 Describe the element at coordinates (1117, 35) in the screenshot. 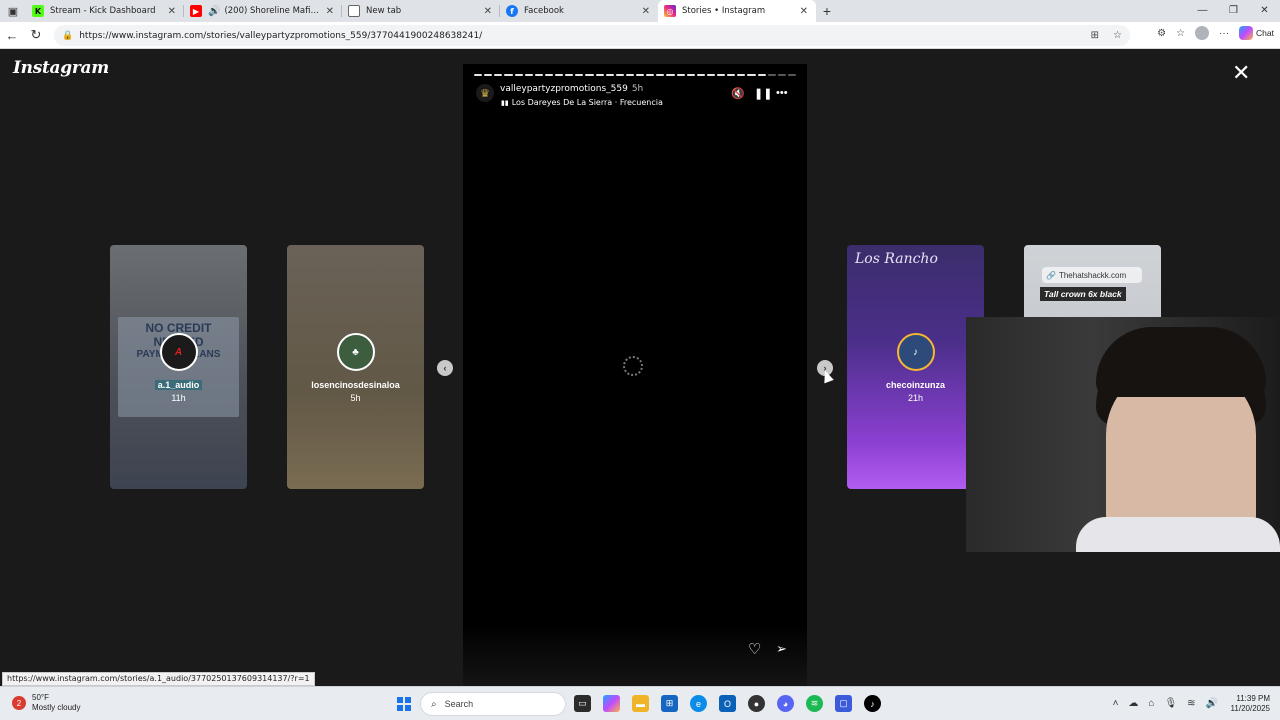

I see `favorite-star-icon: ☆` at that location.